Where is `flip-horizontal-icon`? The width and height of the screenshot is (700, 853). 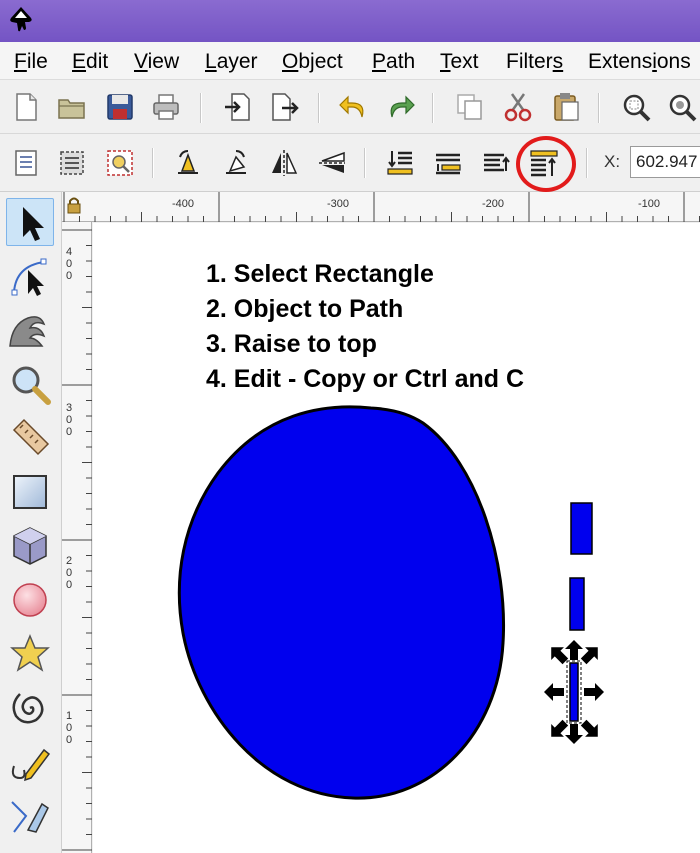
flip-horizontal-icon is located at coordinates (284, 163).